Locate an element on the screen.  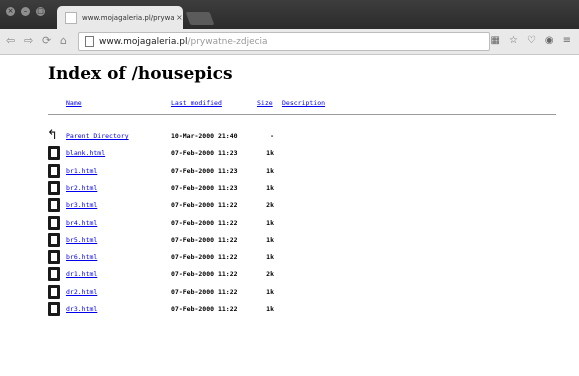
close-window-button: × is located at coordinates (10, 11).